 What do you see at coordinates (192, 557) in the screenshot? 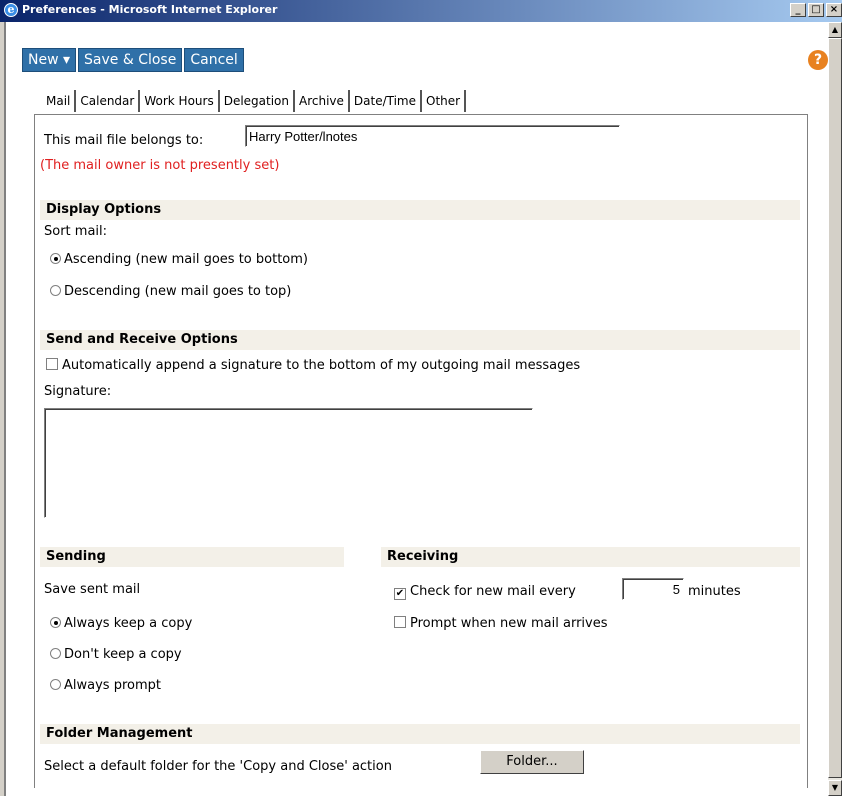
I see `sending-heading: Sending` at bounding box center [192, 557].